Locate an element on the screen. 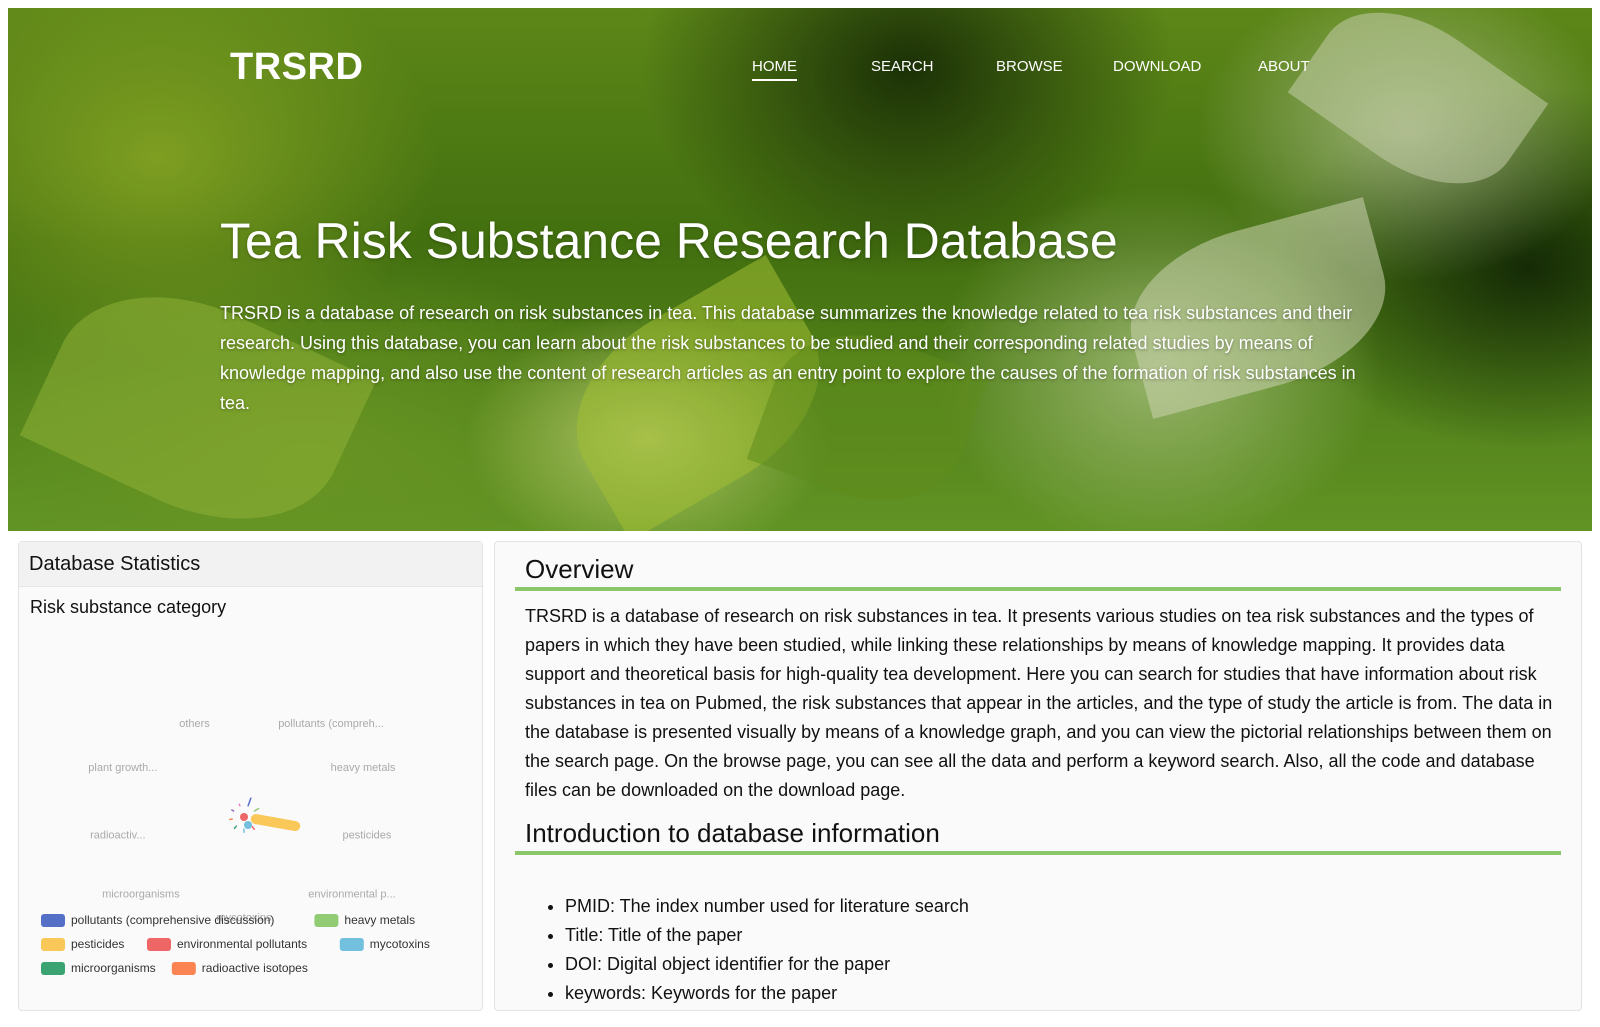 Image resolution: width=1600 pixels, height=1027 pixels. nav-home: HOME is located at coordinates (774, 69).